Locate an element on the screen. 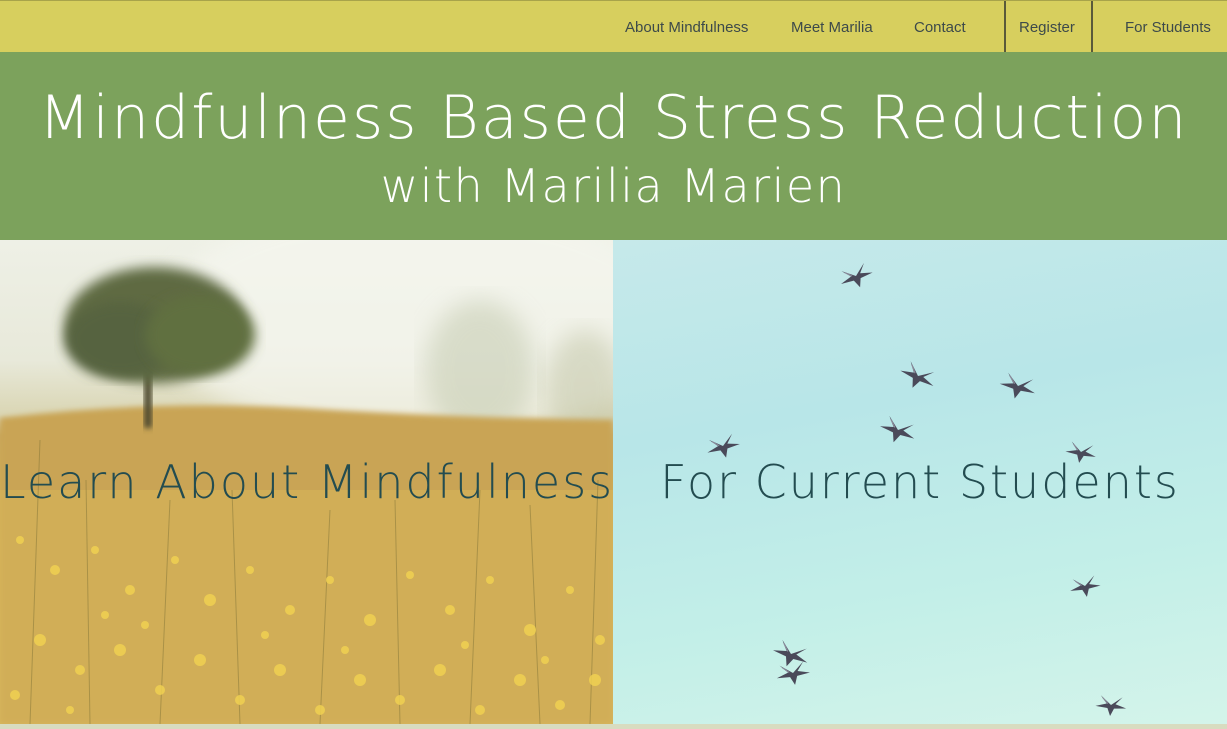 This screenshot has height=729, width=1227. nav-register: Register is located at coordinates (1047, 27).